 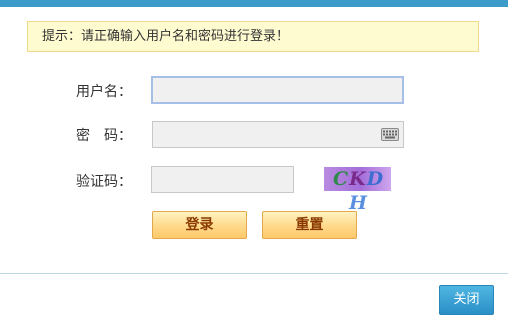 I want to click on login-button: 登录, so click(x=199, y=225).